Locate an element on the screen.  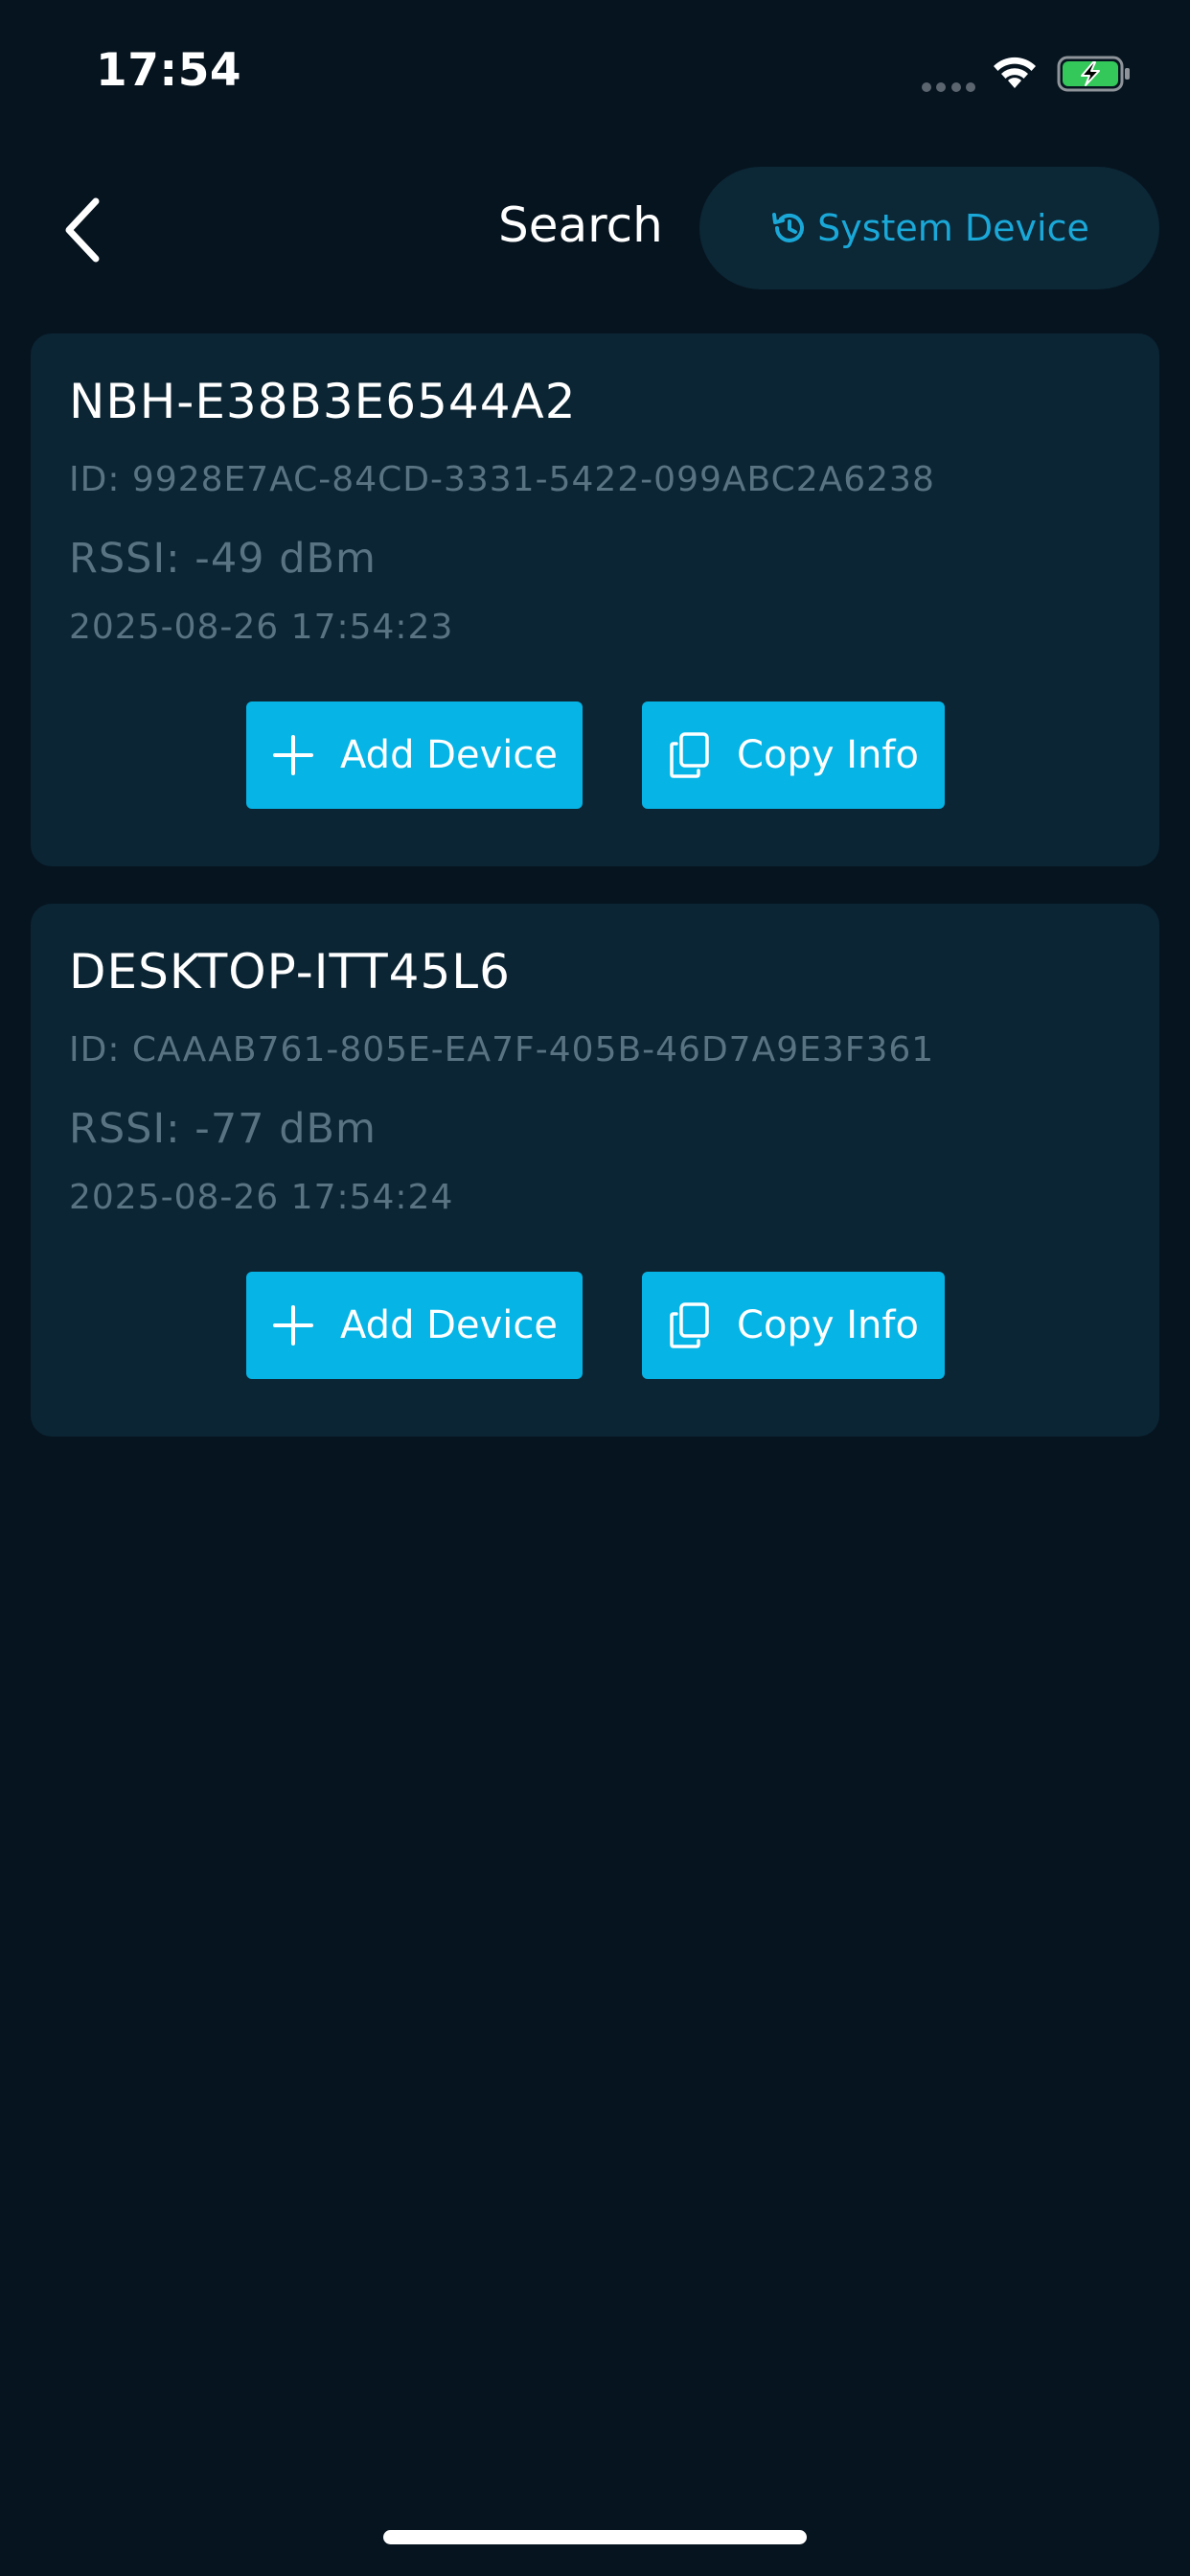
device-name: NBH-E38B3E6544A2 is located at coordinates (323, 401).